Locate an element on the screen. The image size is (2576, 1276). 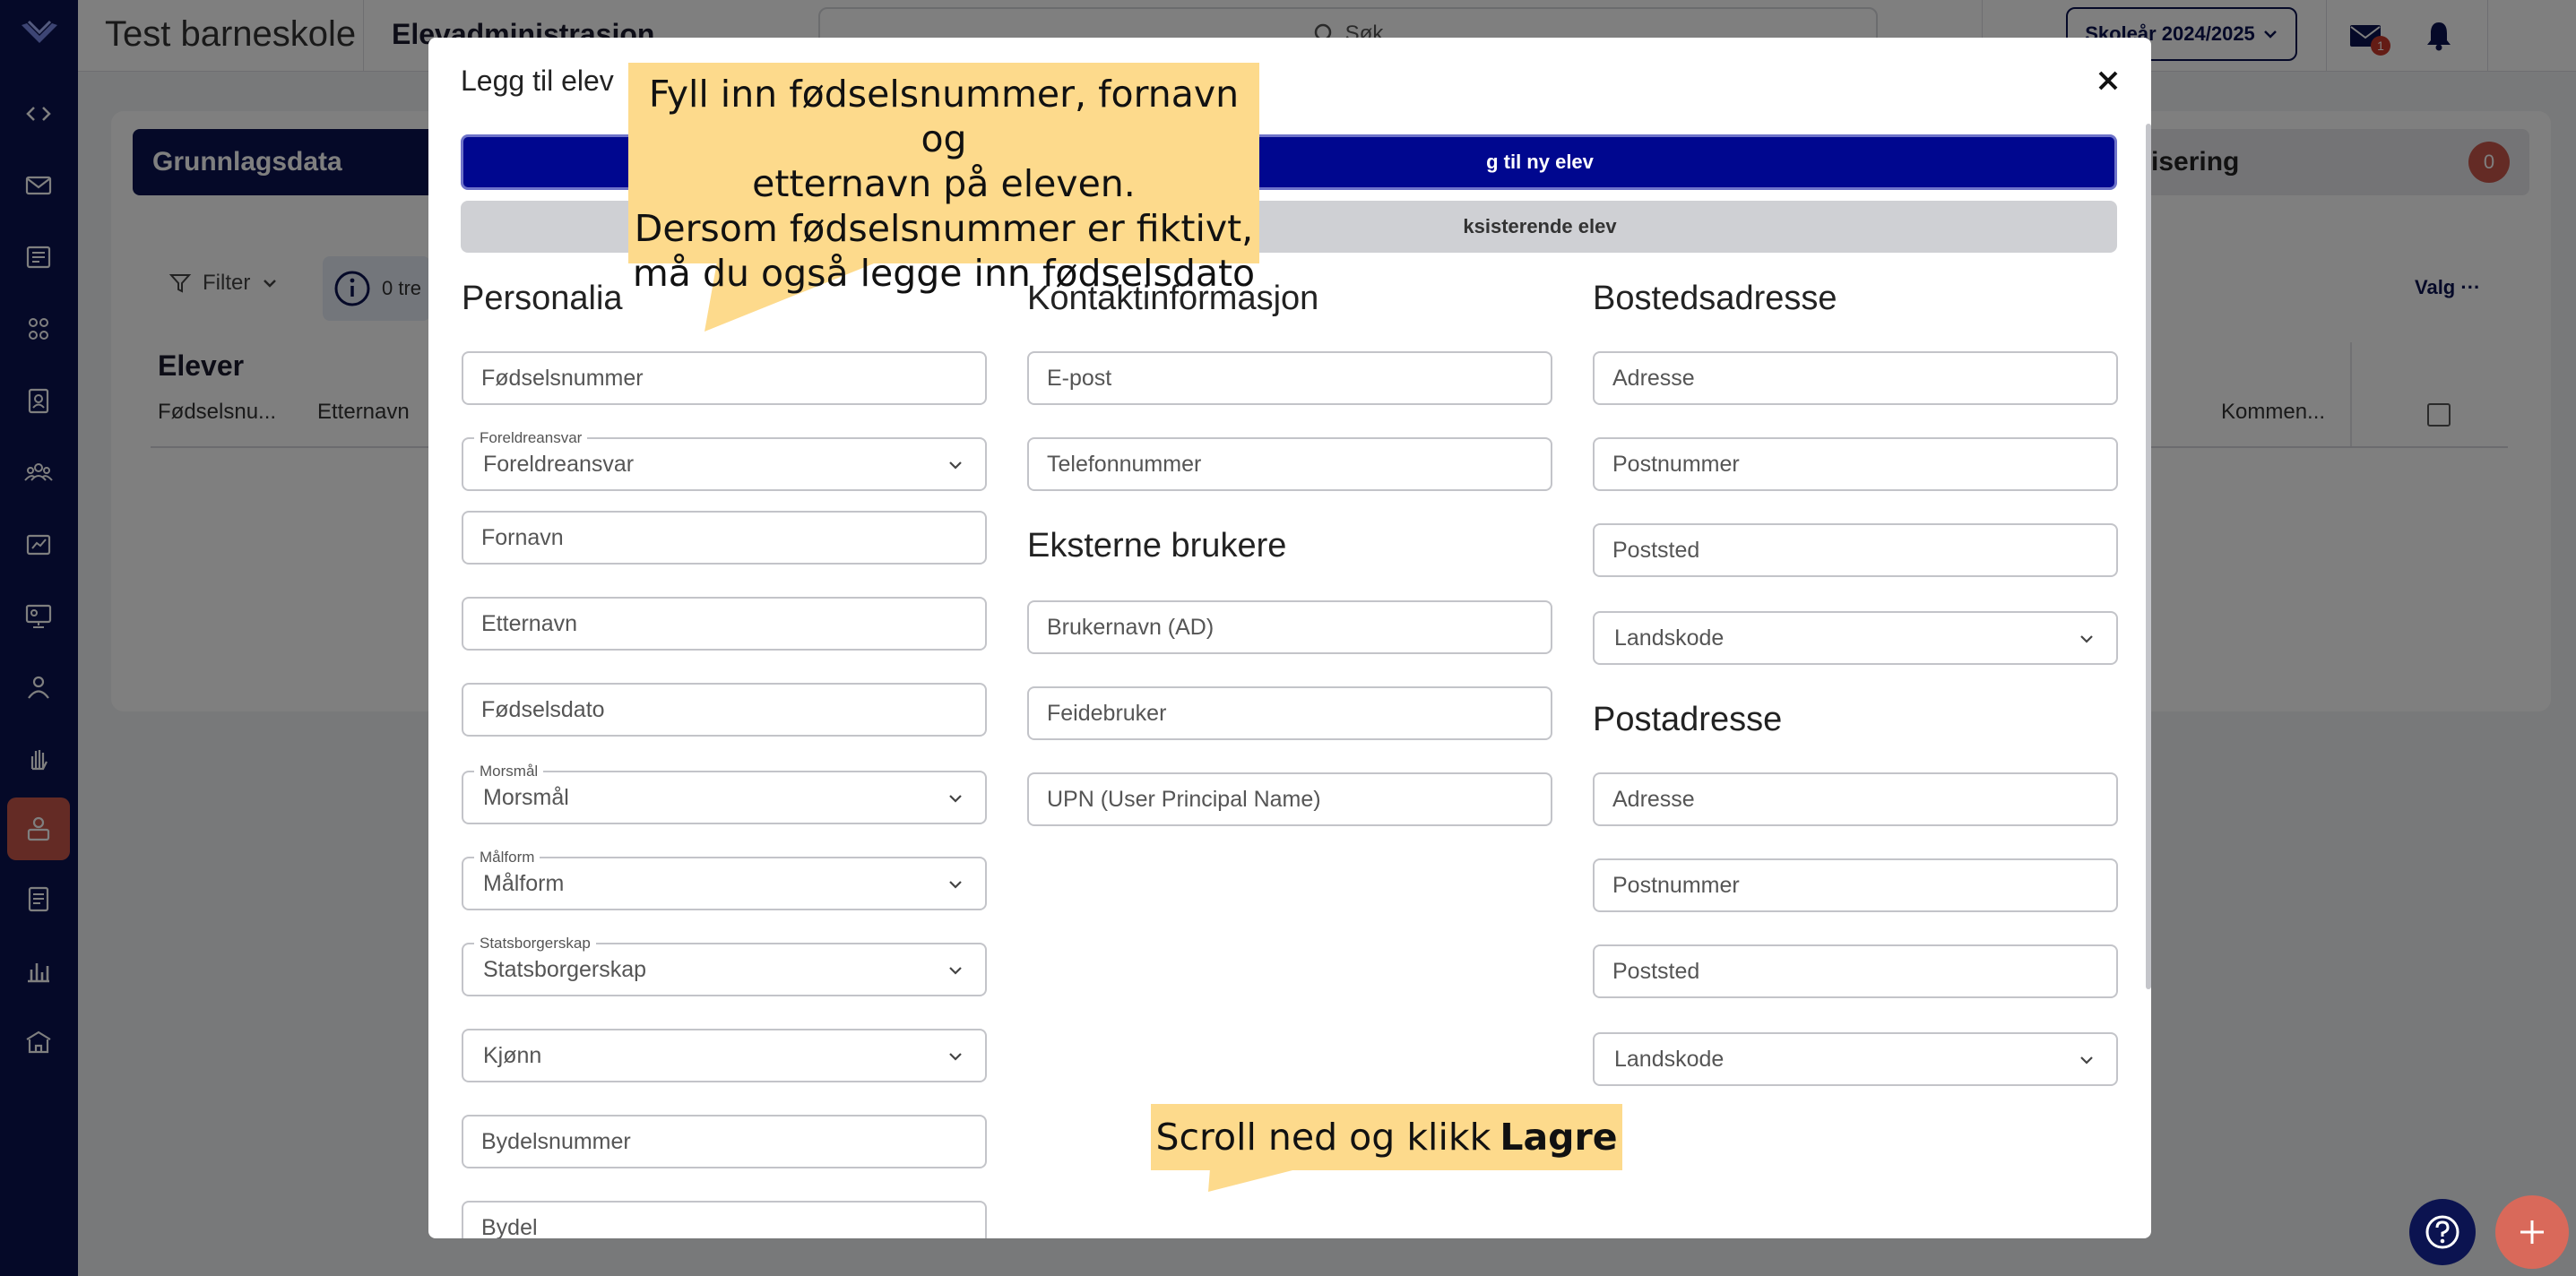
post-landskode-select: Landskode is located at coordinates (1855, 1059).